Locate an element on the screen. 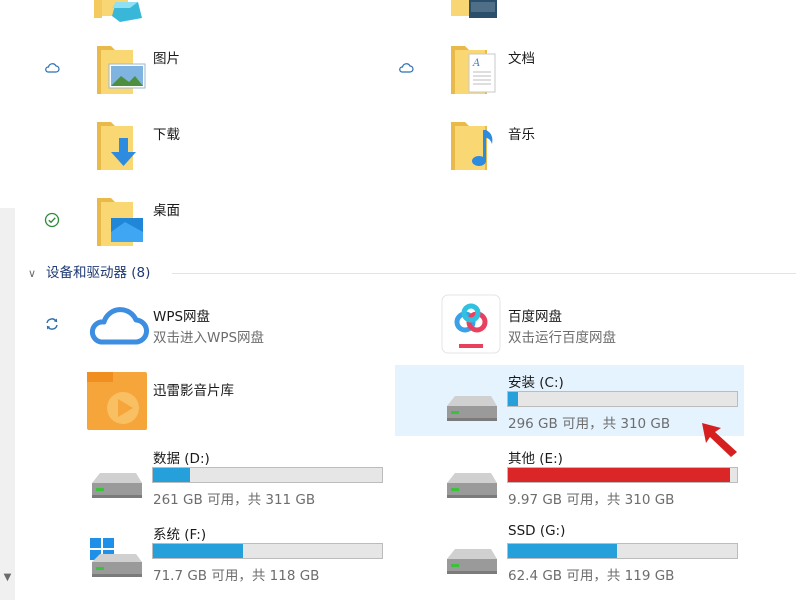 Image resolution: width=800 pixels, height=600 pixels. music-folder-icon is located at coordinates (475, 146).